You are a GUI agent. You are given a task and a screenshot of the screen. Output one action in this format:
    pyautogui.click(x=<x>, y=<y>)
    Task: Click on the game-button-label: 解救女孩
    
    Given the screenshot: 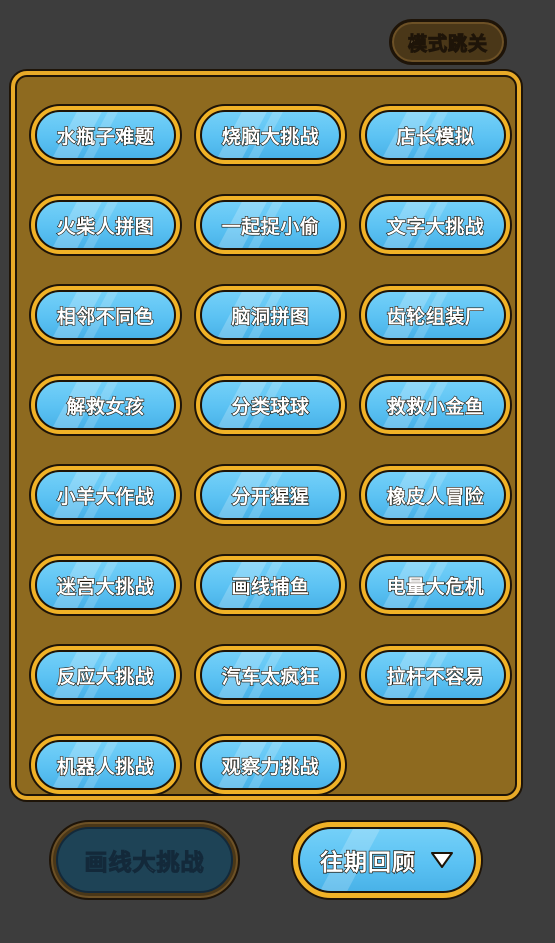 What is the action you would take?
    pyautogui.click(x=105, y=406)
    